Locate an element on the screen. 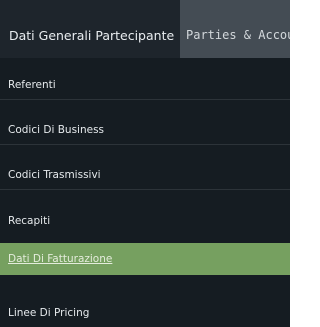  sidebar-item-codici-trasmissivi: Codici Trasmissivi is located at coordinates (145, 174).